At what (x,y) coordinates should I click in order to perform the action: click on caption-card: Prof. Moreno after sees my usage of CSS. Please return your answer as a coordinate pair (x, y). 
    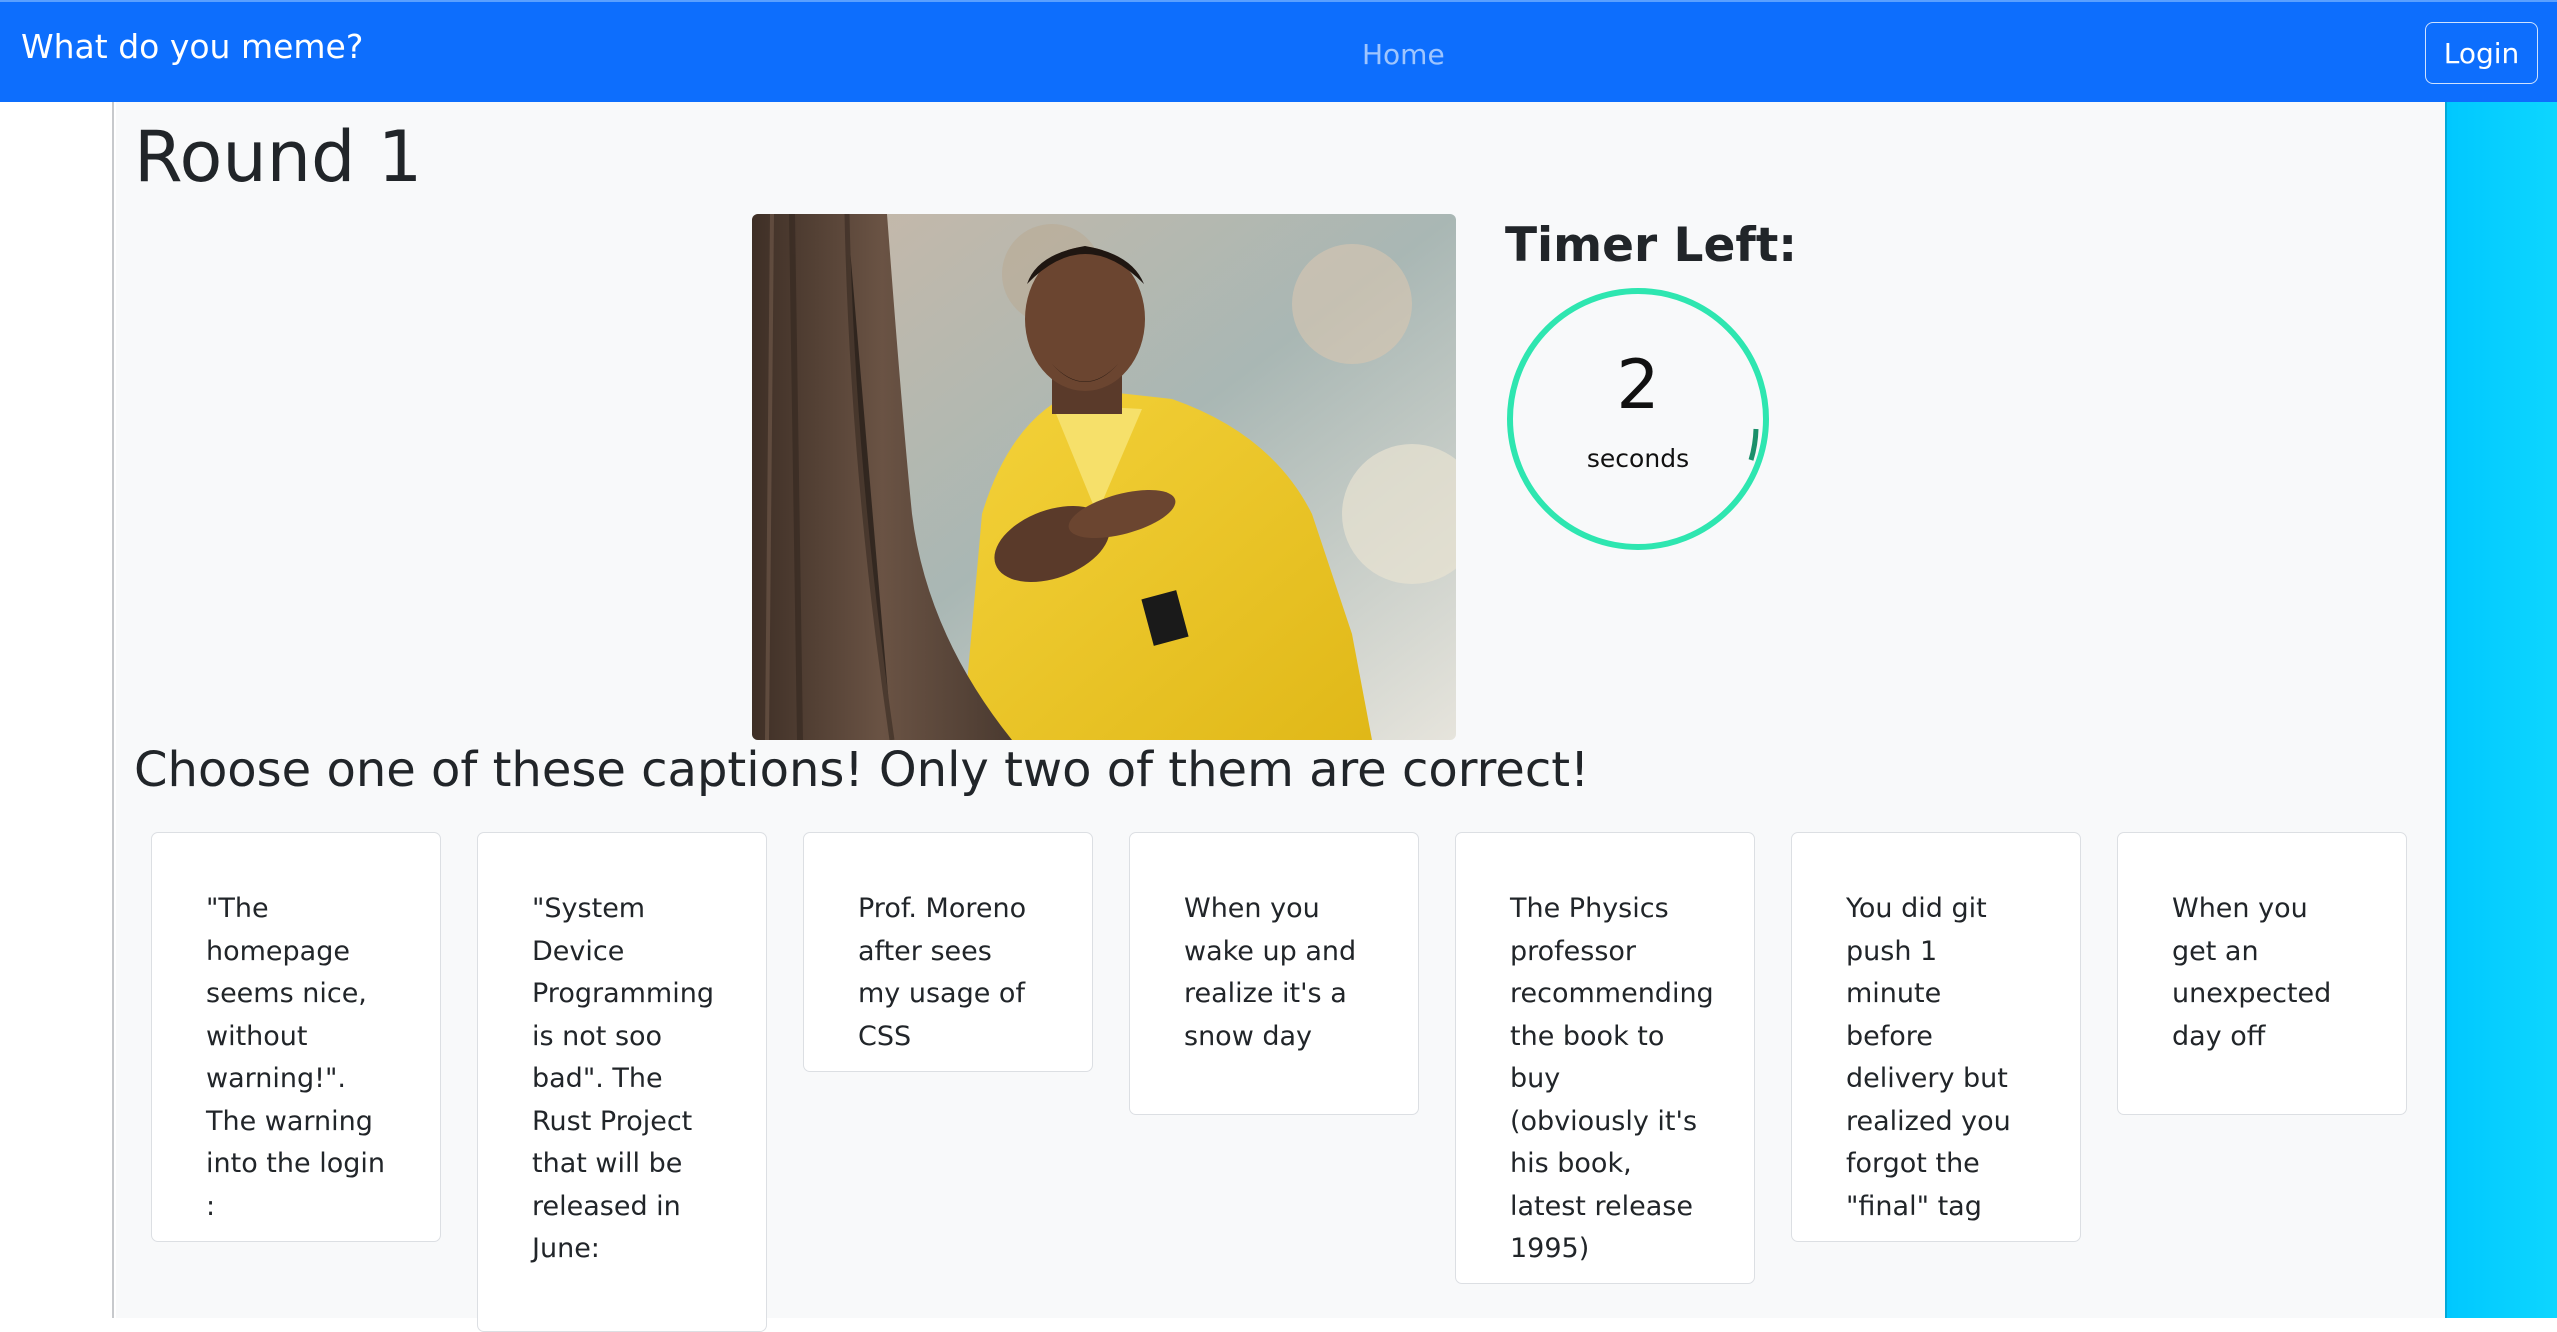
    Looking at the image, I should click on (948, 952).